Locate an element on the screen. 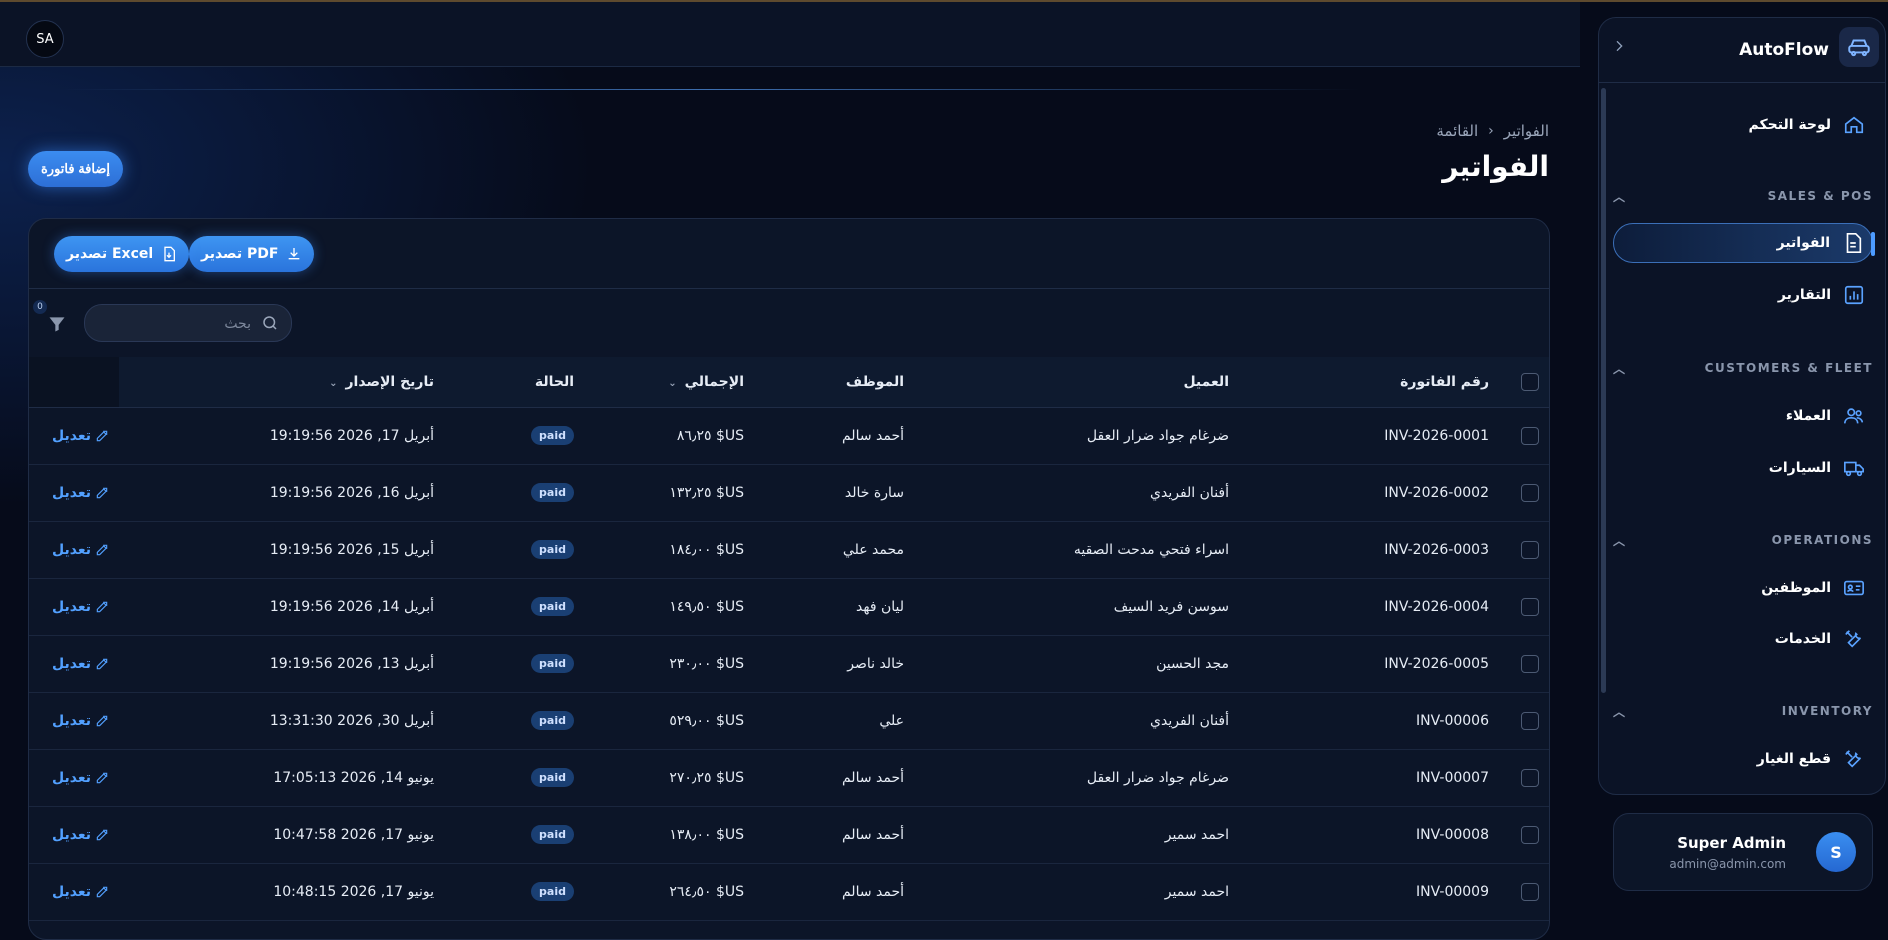  user-card-avatar: S is located at coordinates (1836, 852).